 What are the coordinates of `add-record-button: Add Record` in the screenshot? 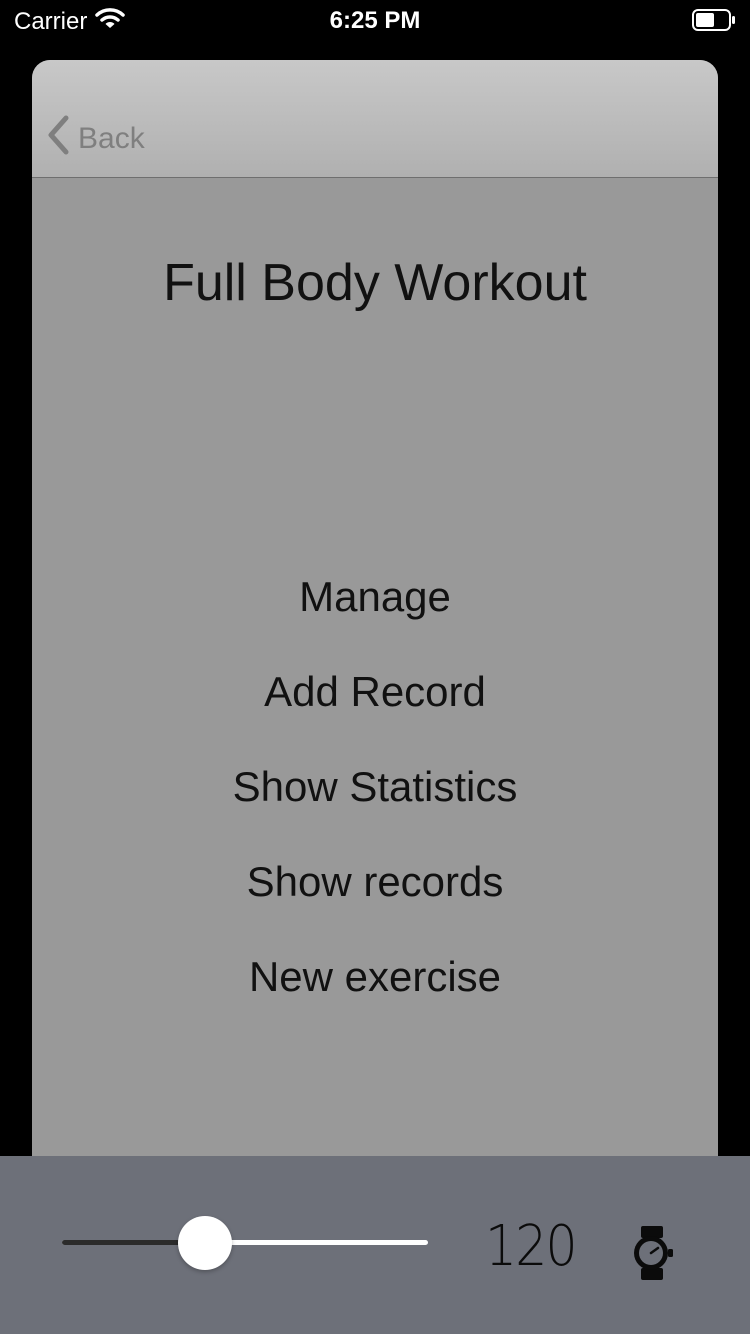 It's located at (375, 707).